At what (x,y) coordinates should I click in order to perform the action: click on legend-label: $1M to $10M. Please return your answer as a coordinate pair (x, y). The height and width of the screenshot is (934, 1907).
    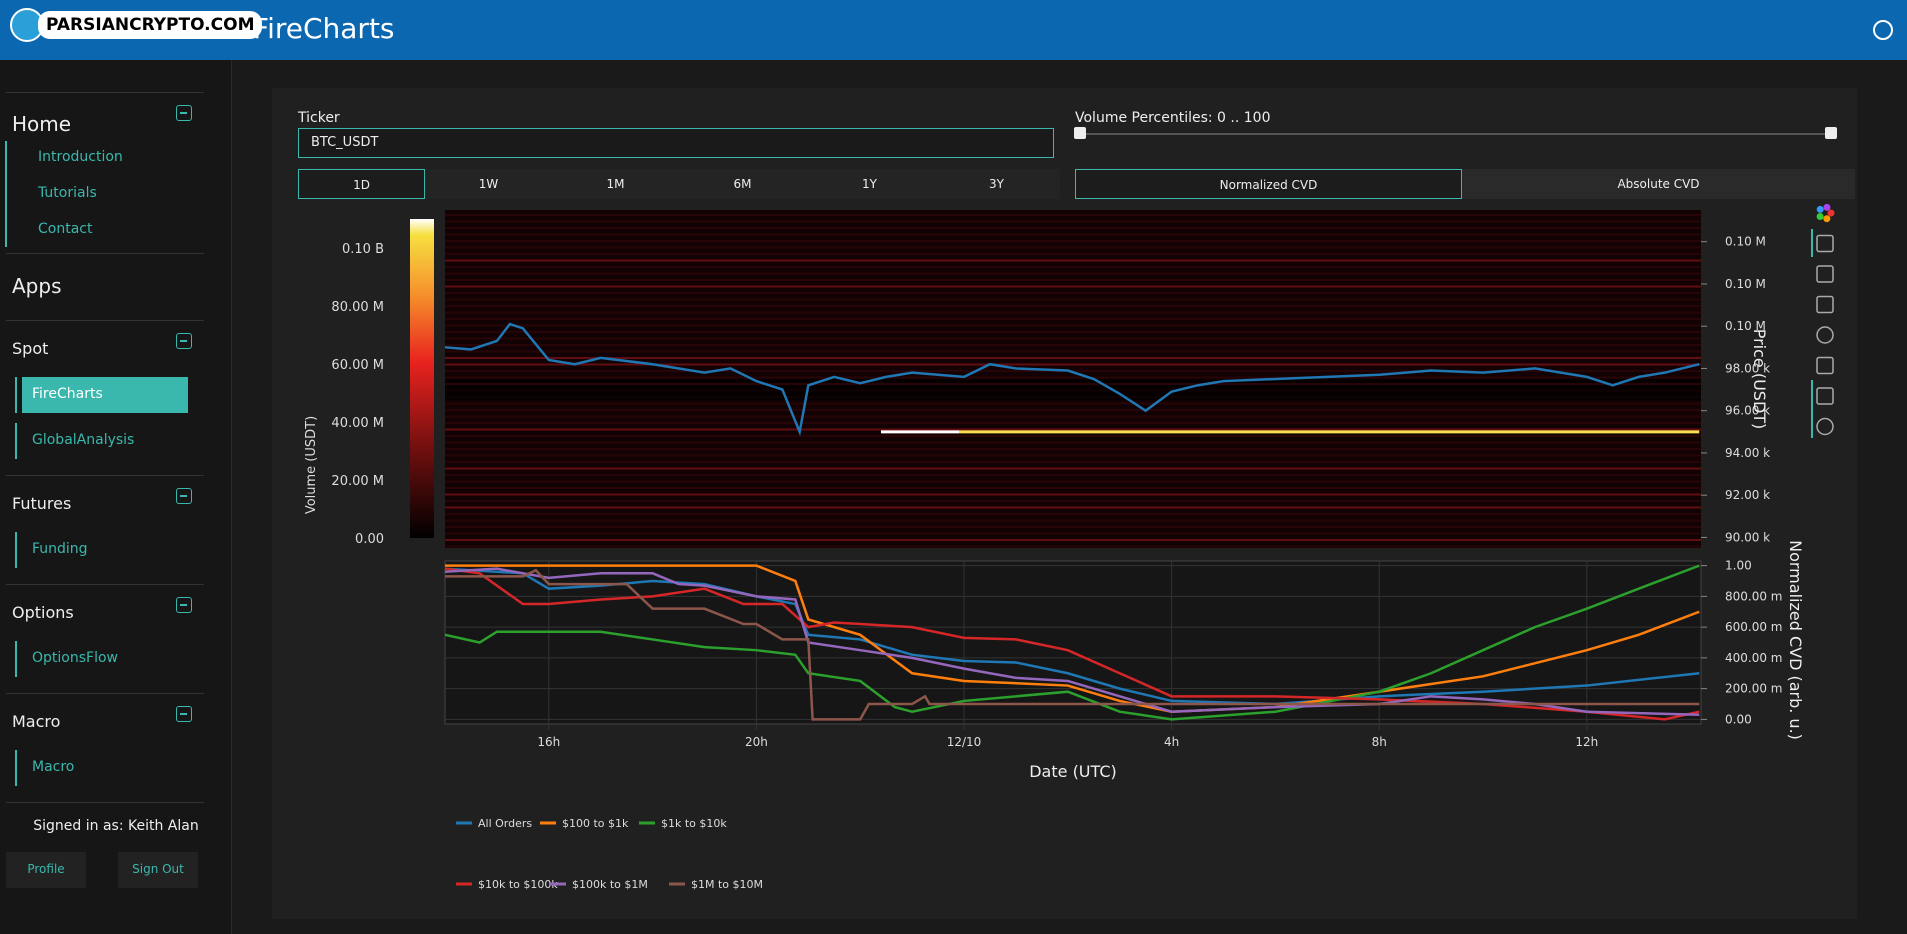
    Looking at the image, I should click on (727, 884).